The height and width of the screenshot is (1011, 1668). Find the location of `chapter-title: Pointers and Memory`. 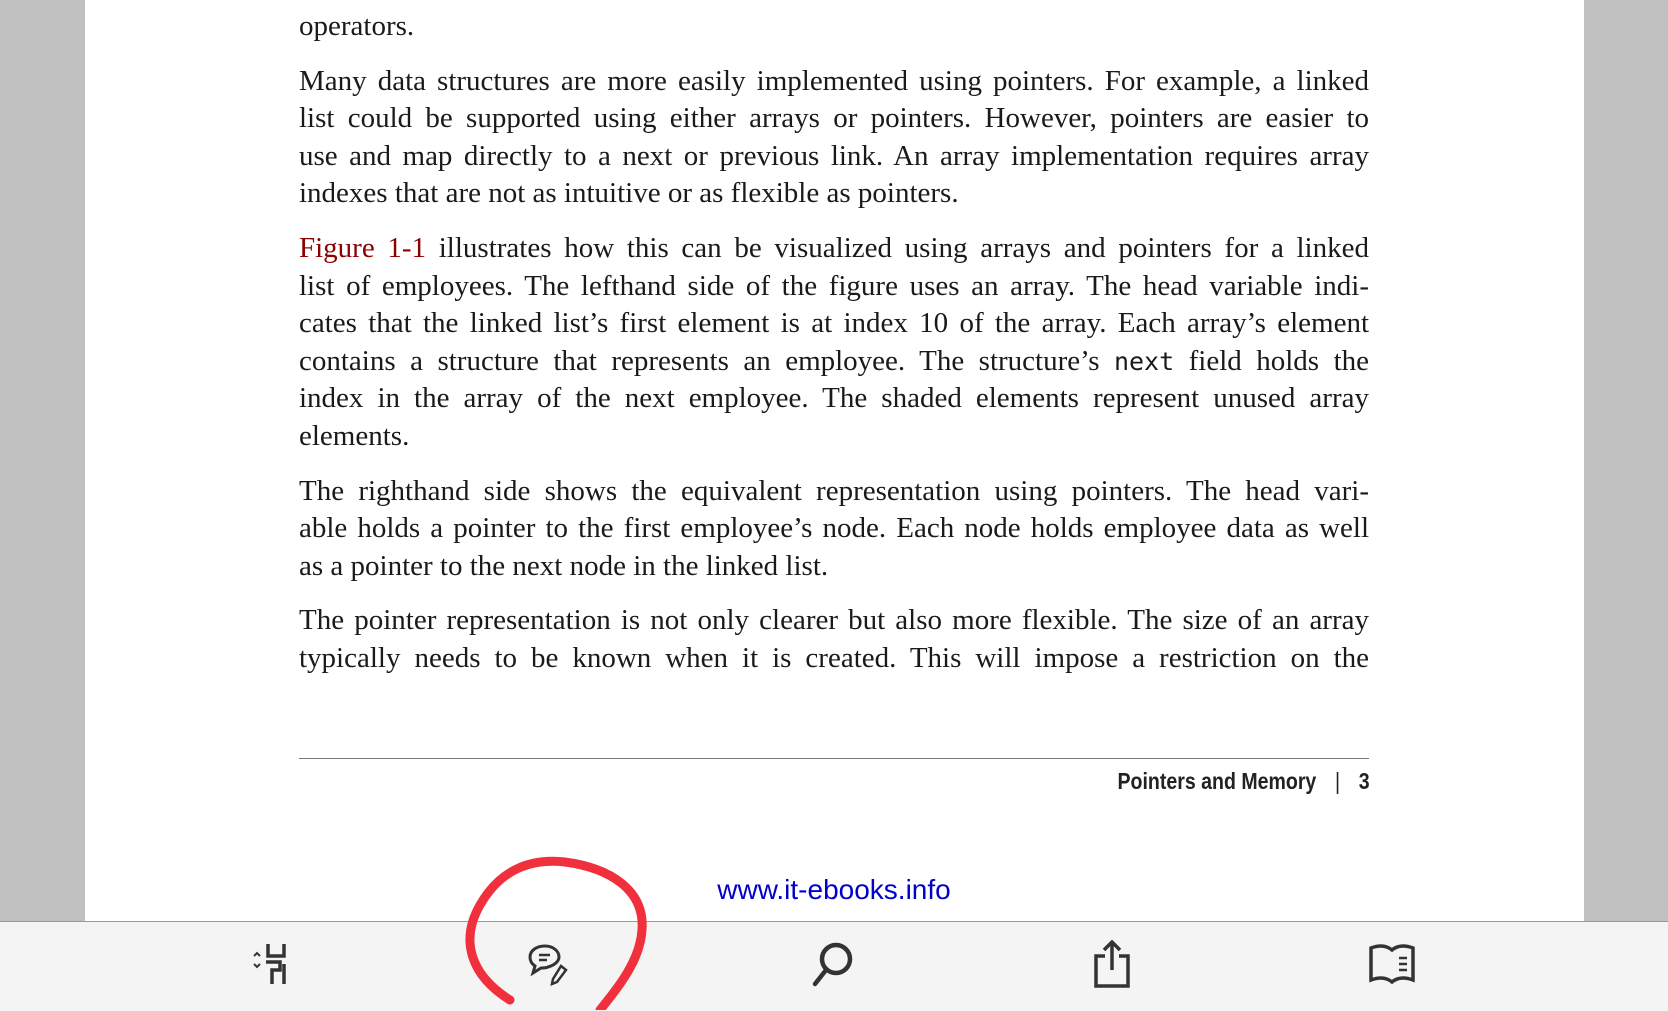

chapter-title: Pointers and Memory is located at coordinates (1217, 781).